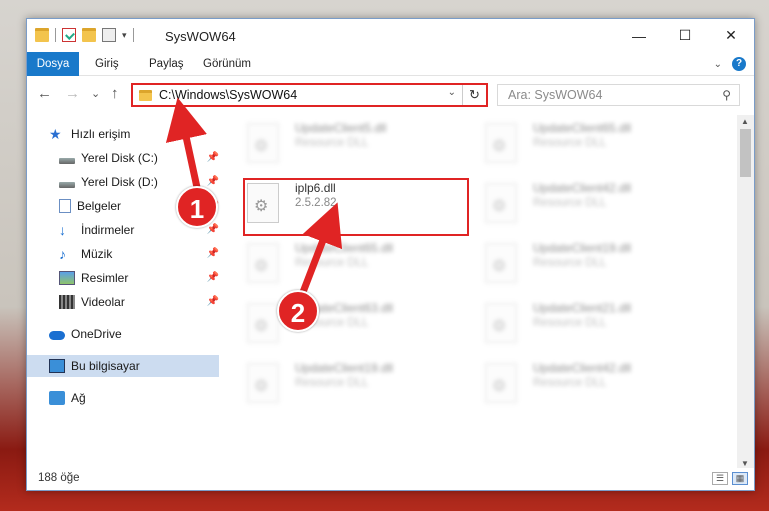 The width and height of the screenshot is (769, 511). I want to click on separator, so click(133, 35).